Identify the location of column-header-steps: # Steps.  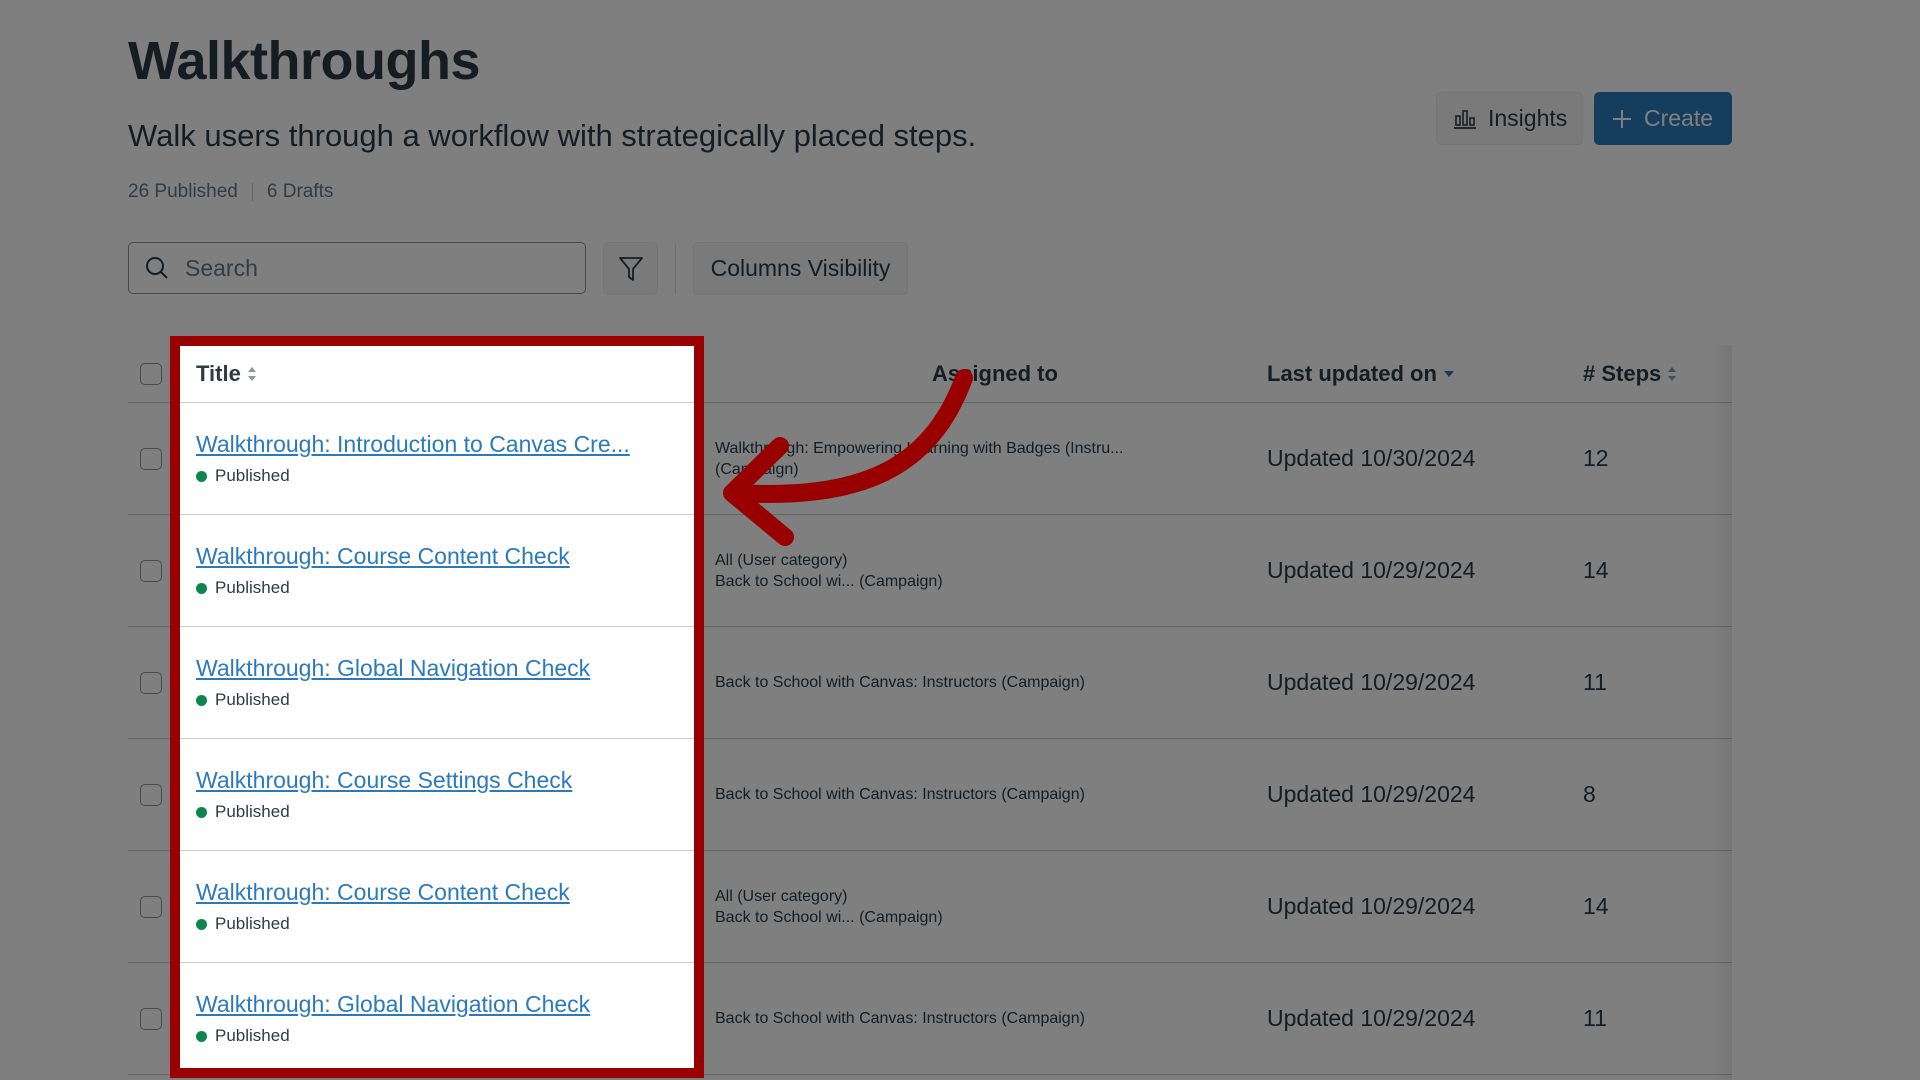
(1643, 373).